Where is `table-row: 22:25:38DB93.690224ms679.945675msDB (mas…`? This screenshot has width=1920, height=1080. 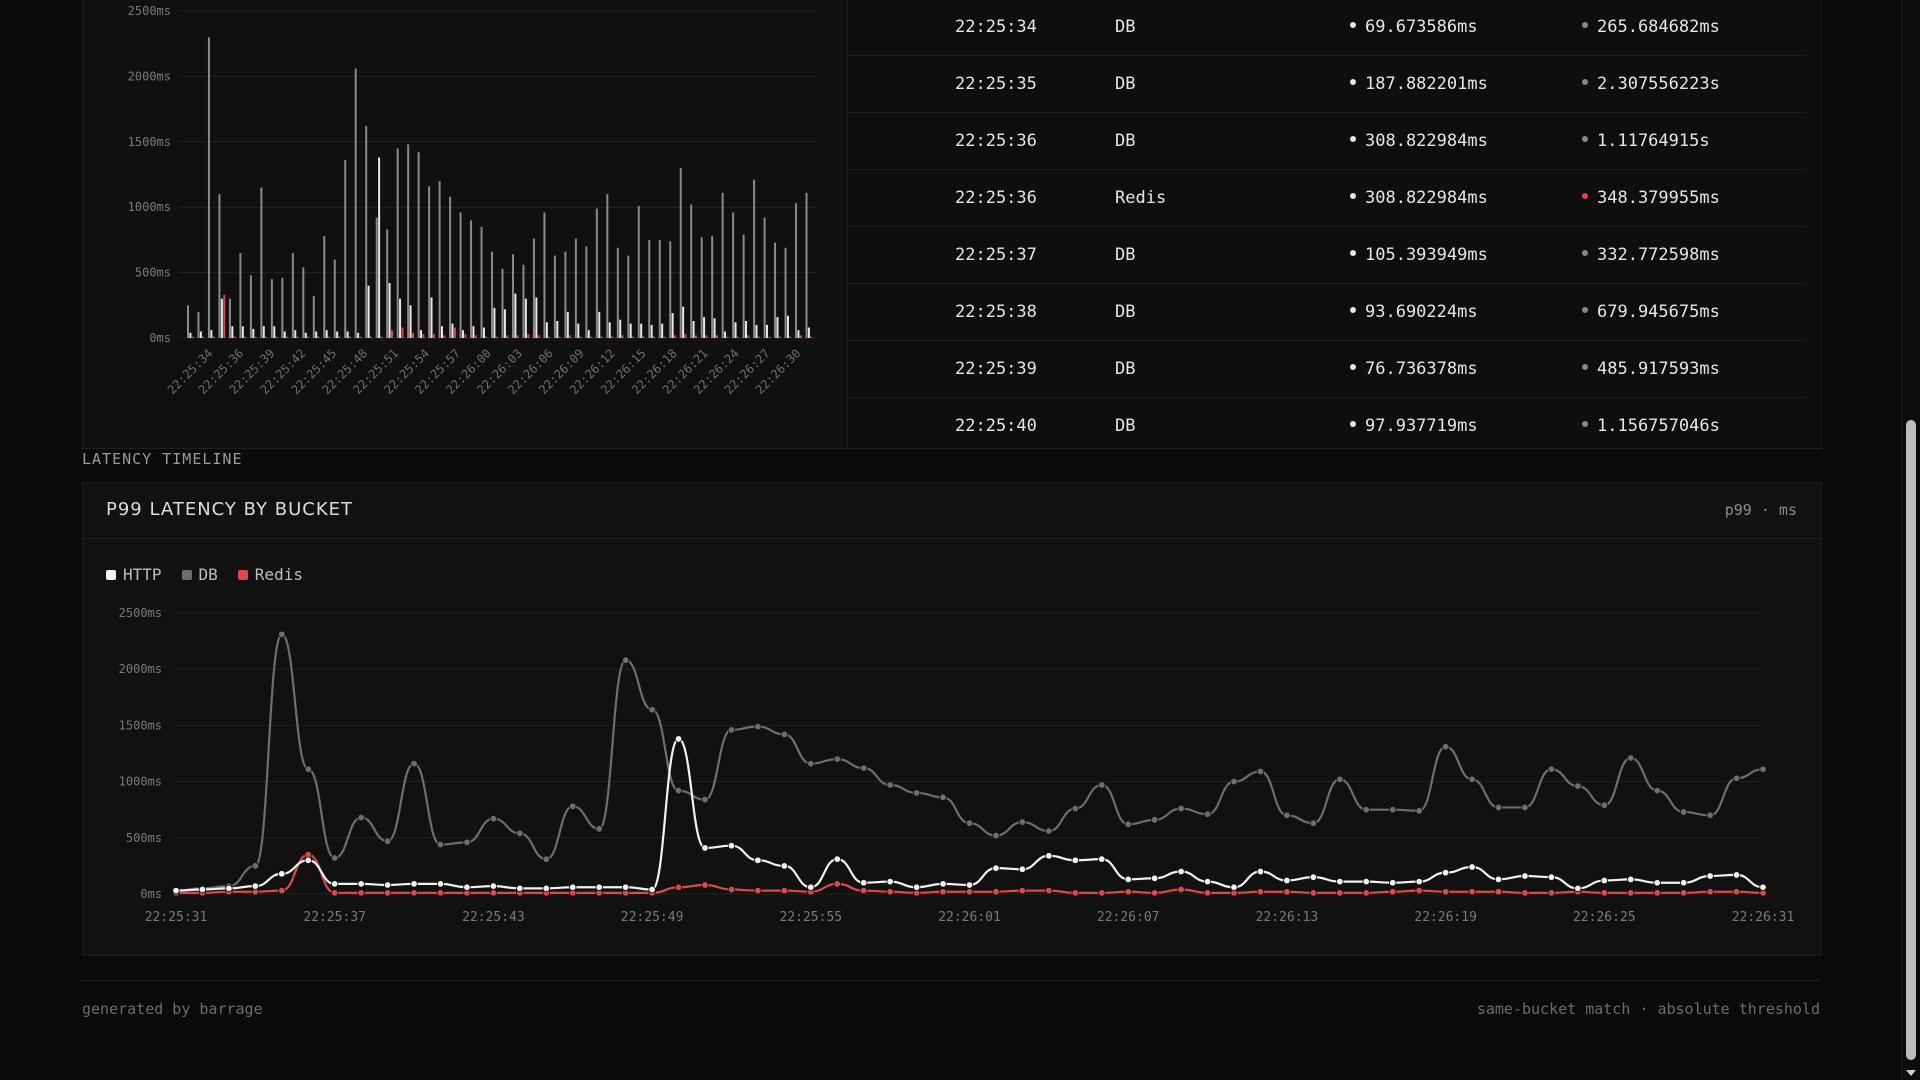
table-row: 22:25:38DB93.690224ms679.945675msDB (mas… is located at coordinates (1327, 312).